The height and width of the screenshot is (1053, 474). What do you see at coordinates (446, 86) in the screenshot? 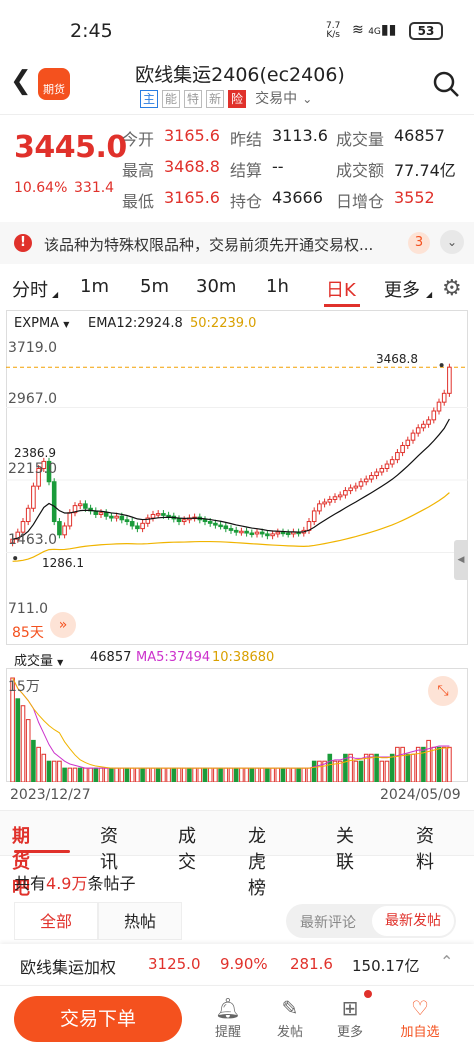
I see `search-icon` at bounding box center [446, 86].